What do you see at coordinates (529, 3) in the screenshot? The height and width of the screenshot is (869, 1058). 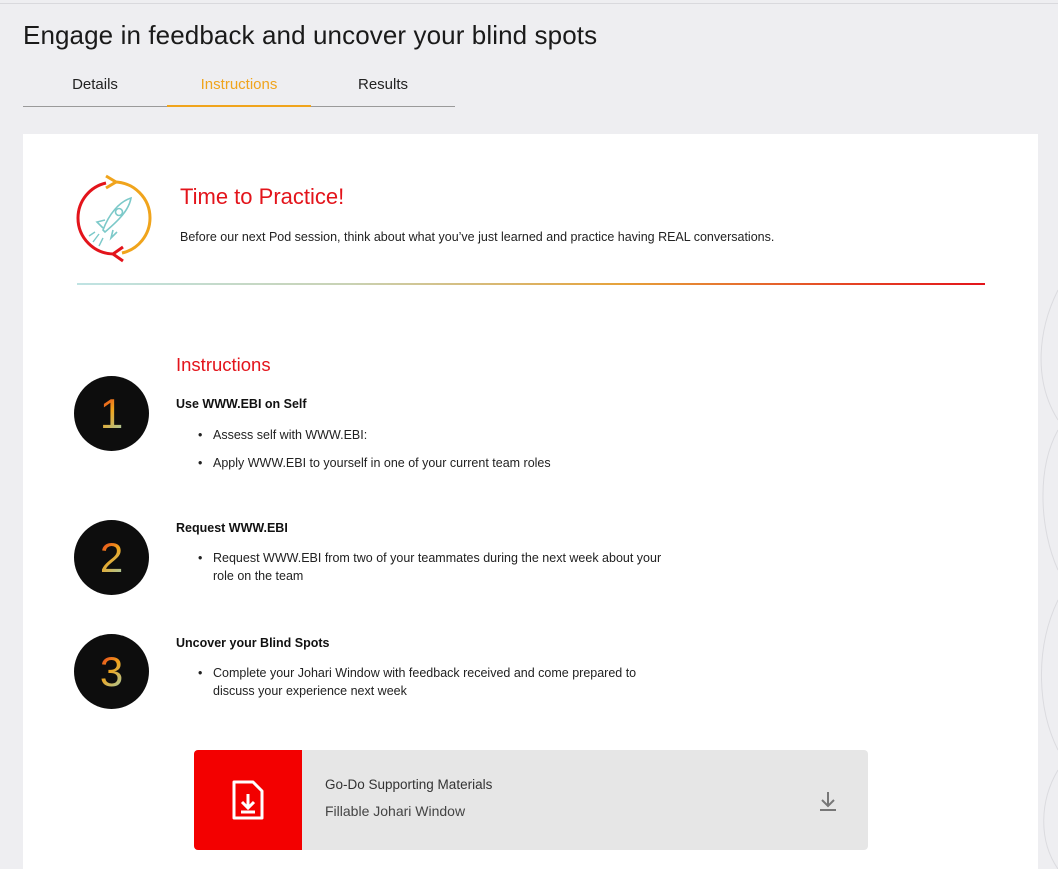 I see `top-divider` at bounding box center [529, 3].